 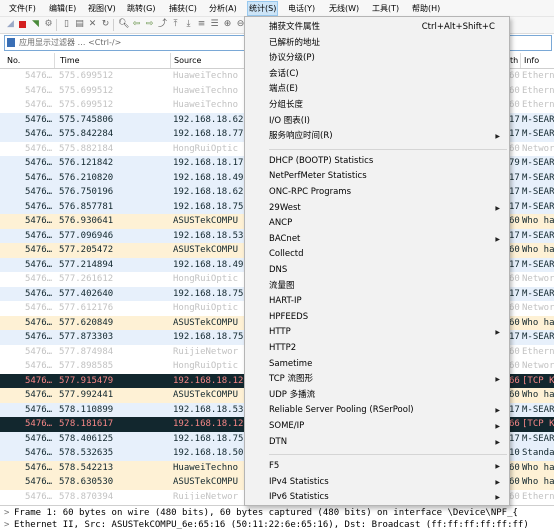 I want to click on statistics-menu-item: 捕获文件属性 Ctrl+Alt+Shift+C, so click(x=377, y=27).